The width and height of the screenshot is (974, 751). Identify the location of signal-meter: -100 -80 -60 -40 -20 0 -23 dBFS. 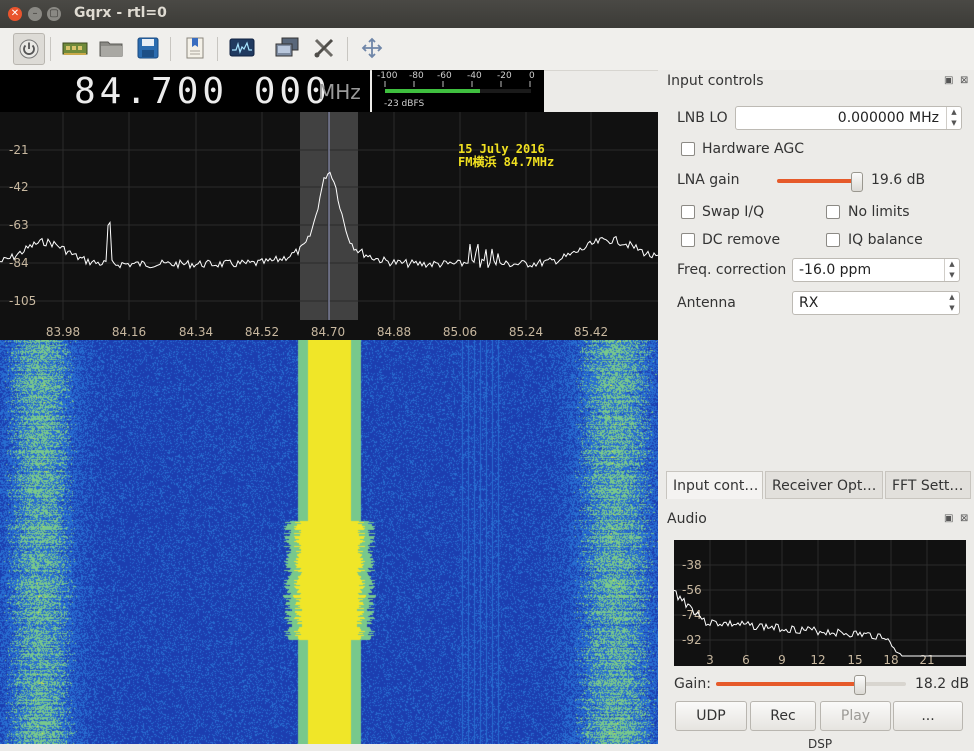
(458, 91).